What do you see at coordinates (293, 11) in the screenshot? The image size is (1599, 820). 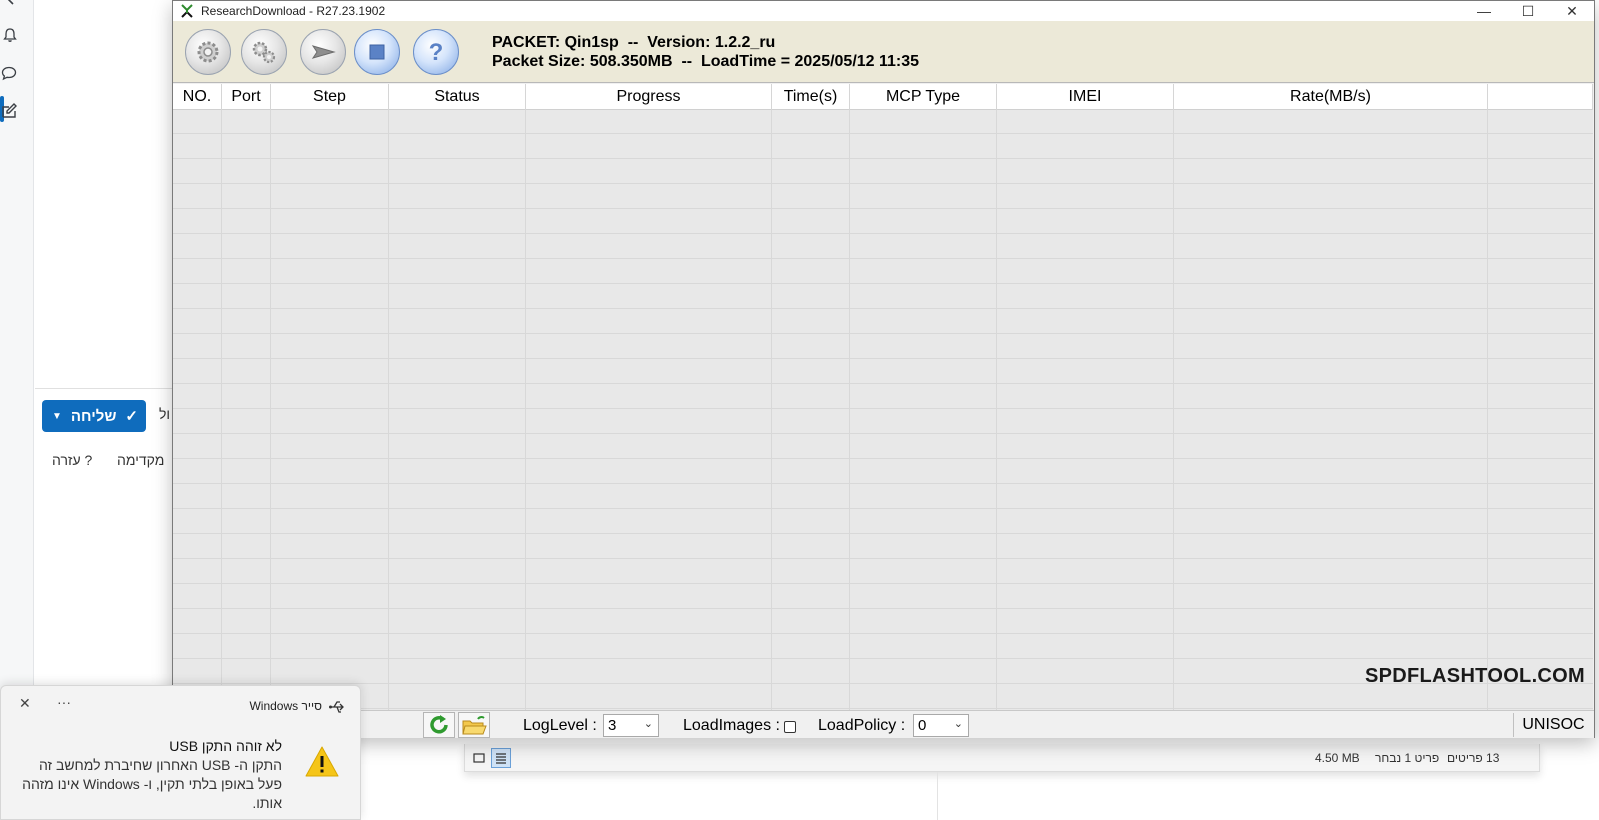 I see `window-title: ResearchDownload - R27.23.1902` at bounding box center [293, 11].